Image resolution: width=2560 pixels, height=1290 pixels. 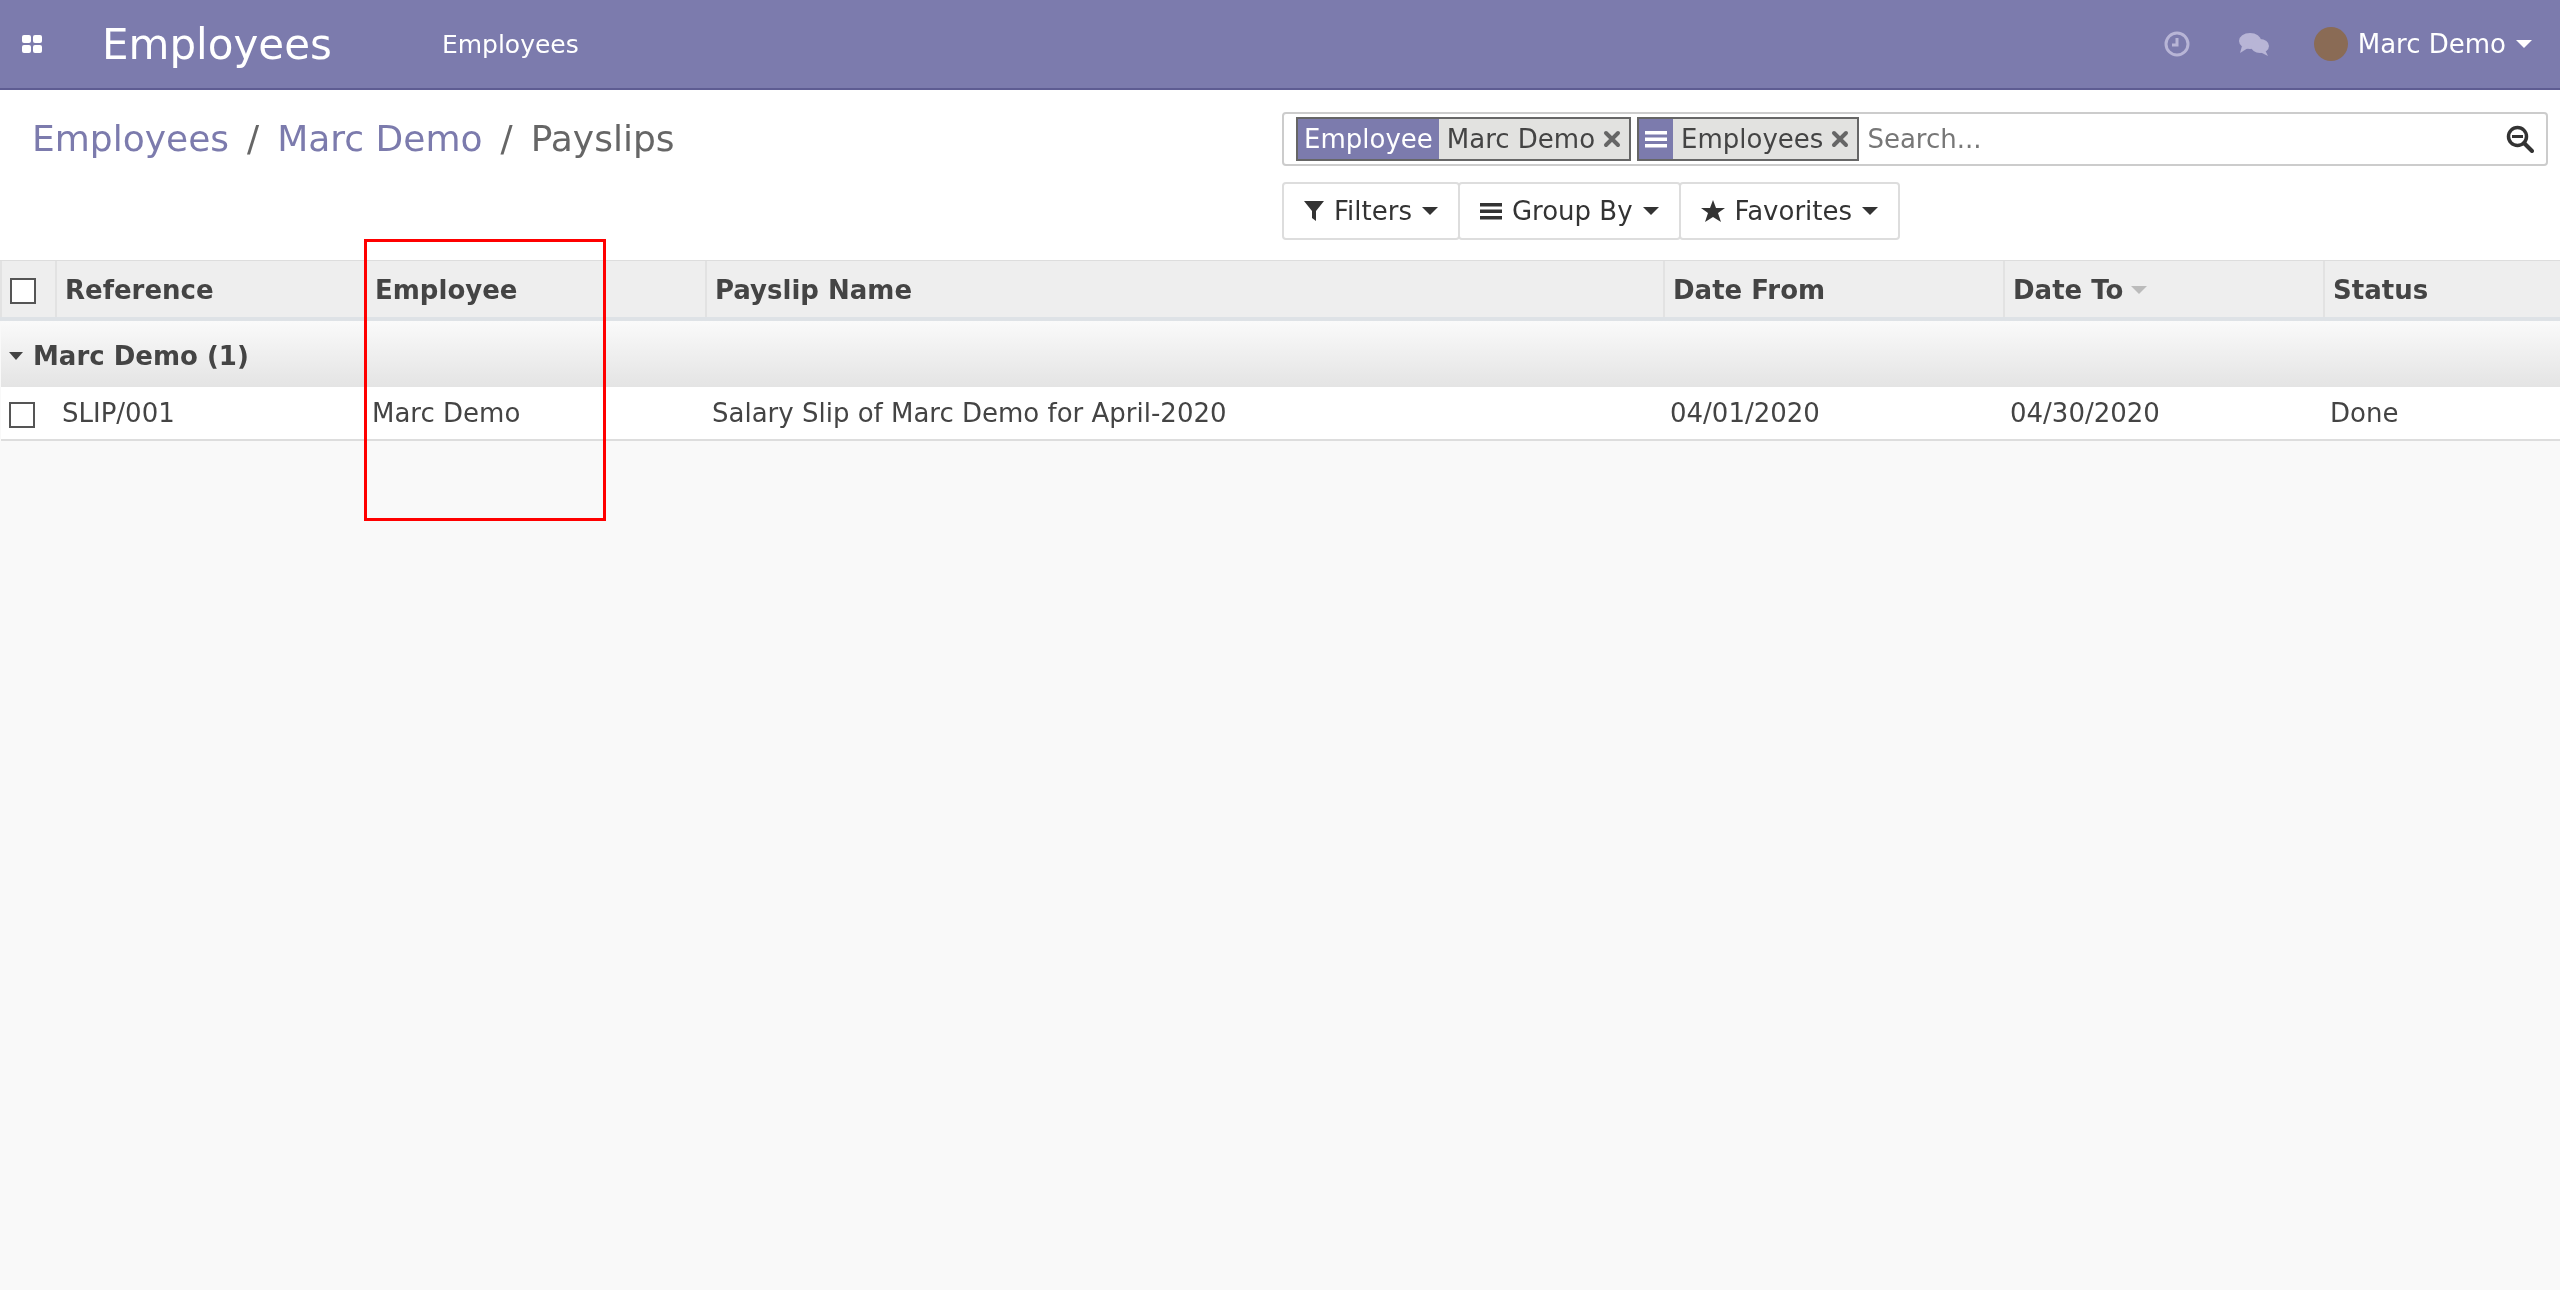 I want to click on clock-icon, so click(x=2176, y=44).